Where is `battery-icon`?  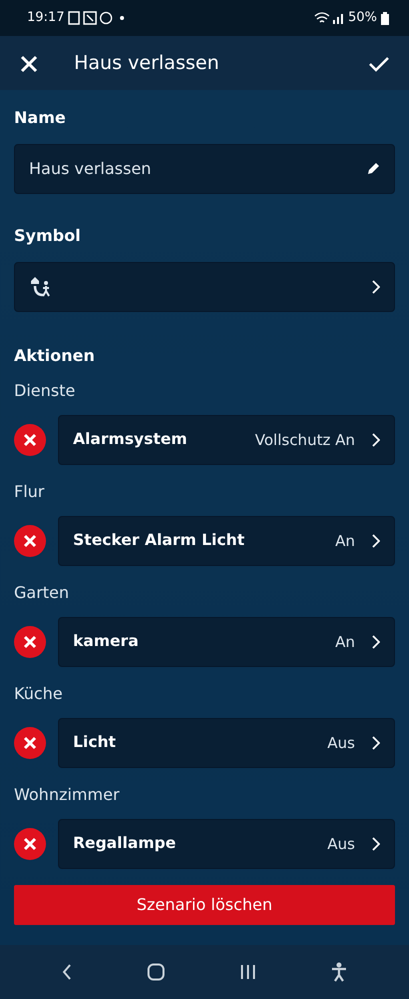
battery-icon is located at coordinates (385, 18).